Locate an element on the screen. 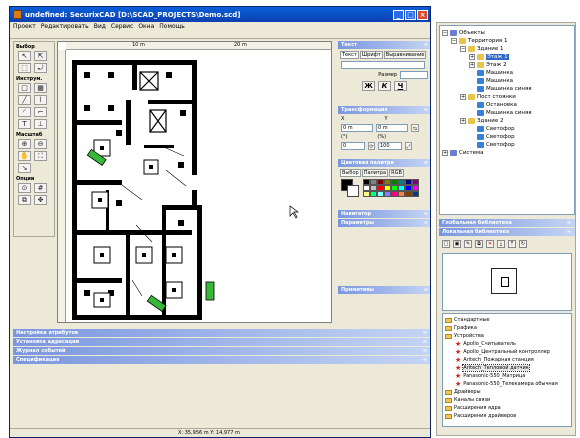 The image size is (580, 438). rotate-icon: ⟳ is located at coordinates (371, 146).